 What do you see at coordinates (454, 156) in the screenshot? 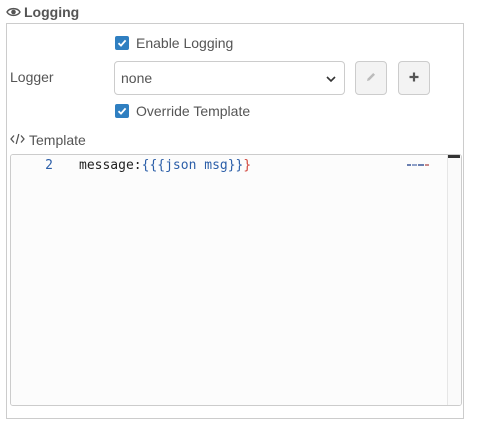
I see `scrollbar-thumb` at bounding box center [454, 156].